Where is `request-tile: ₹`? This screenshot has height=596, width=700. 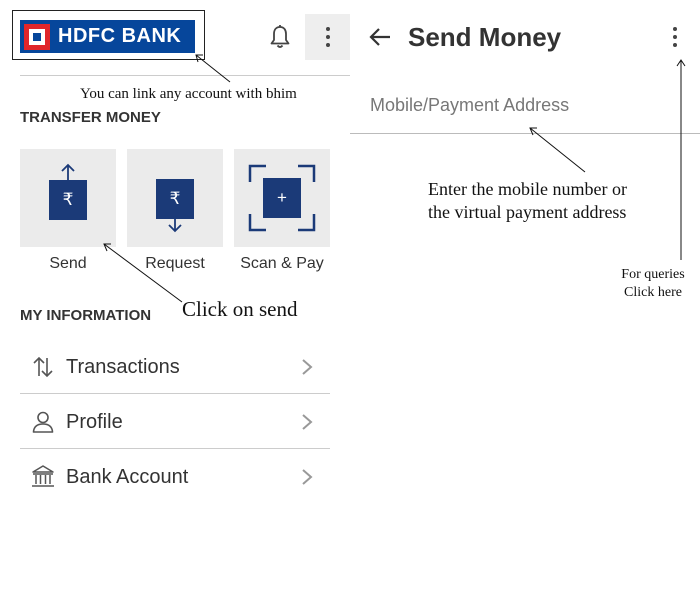
request-tile: ₹ is located at coordinates (175, 198).